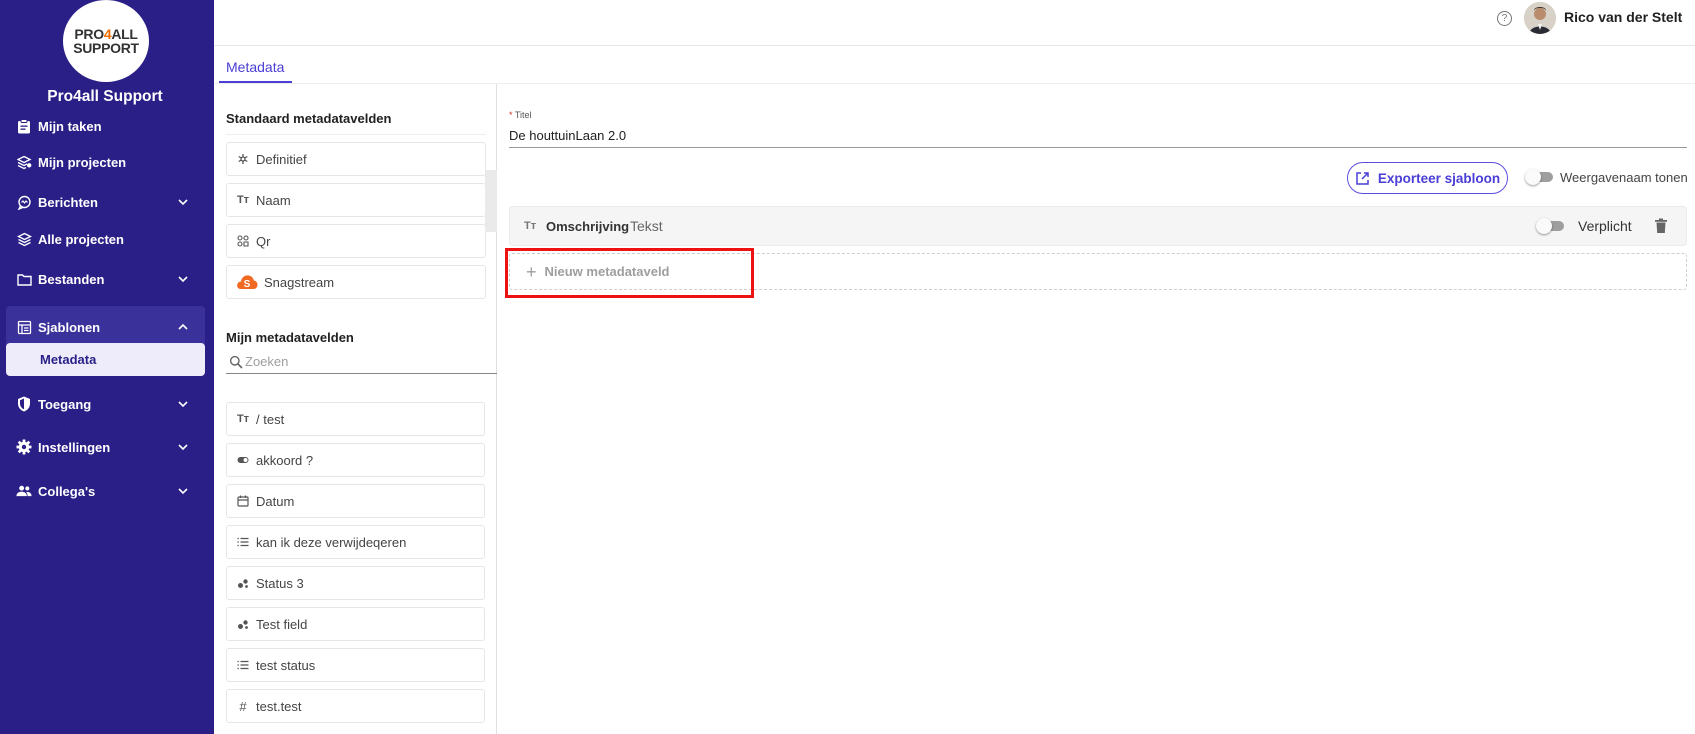 The image size is (1695, 734). I want to click on org-name: Pro4all Support, so click(105, 96).